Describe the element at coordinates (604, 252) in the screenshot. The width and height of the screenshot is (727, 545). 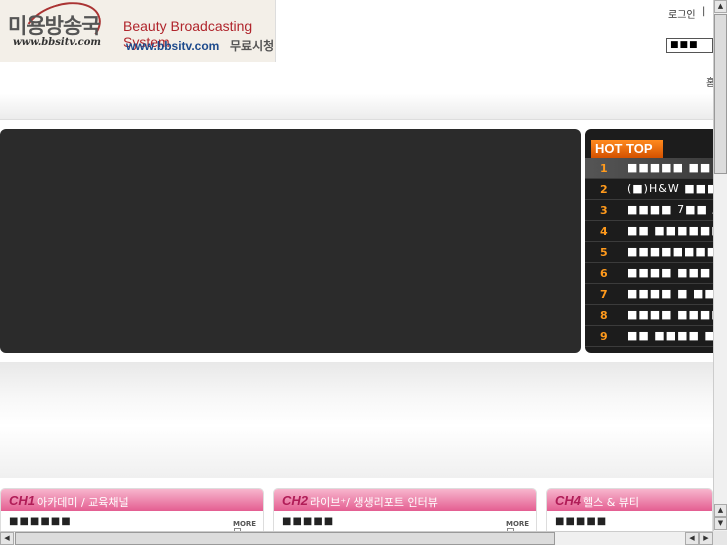
I see `hot-top-rank: 5` at that location.